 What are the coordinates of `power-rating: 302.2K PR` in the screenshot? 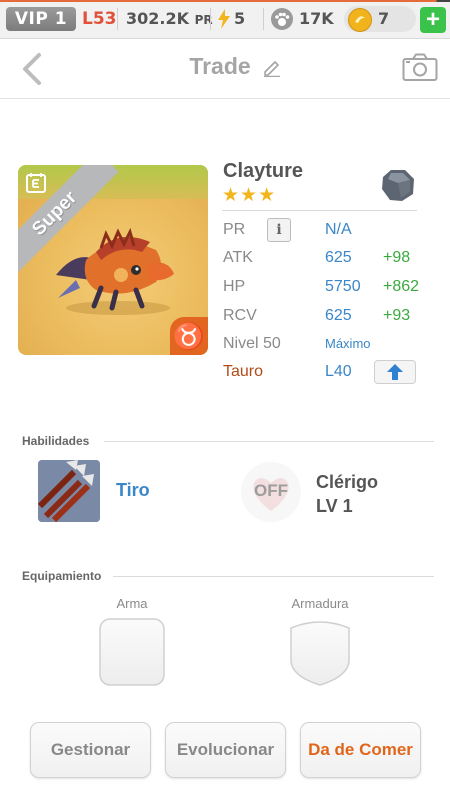 It's located at (169, 19).